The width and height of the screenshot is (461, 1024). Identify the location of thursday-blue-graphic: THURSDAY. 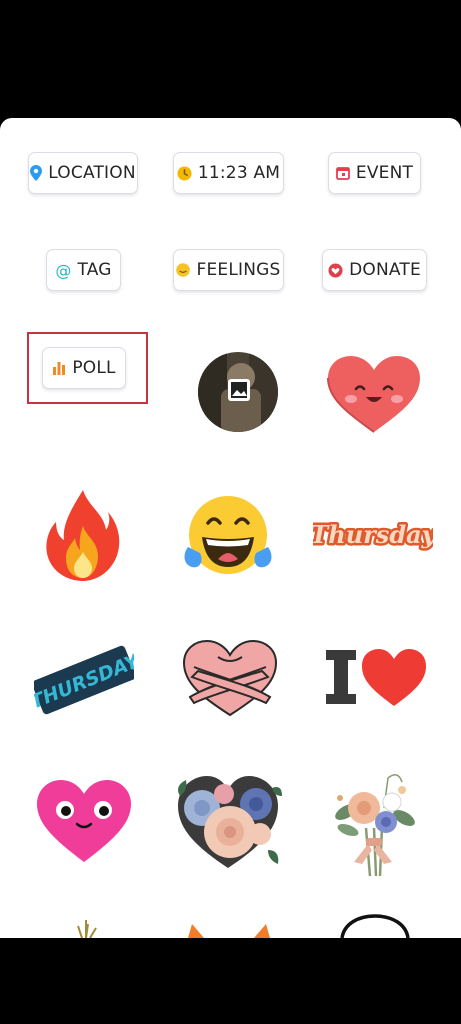
(85, 680).